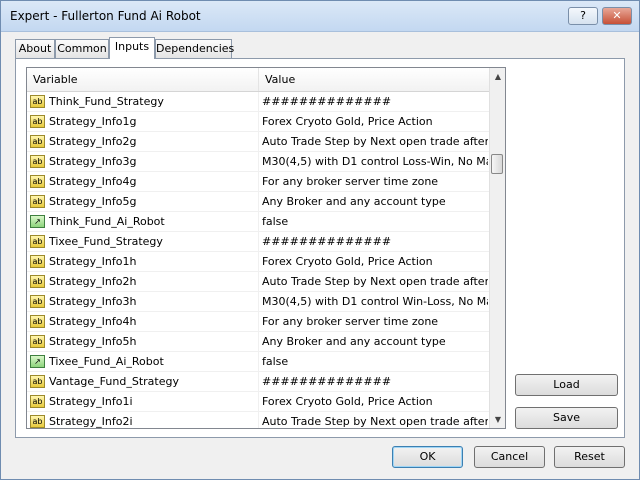 This screenshot has height=480, width=640. I want to click on variable-name-cell: Strategy_Info2i, so click(91, 421).